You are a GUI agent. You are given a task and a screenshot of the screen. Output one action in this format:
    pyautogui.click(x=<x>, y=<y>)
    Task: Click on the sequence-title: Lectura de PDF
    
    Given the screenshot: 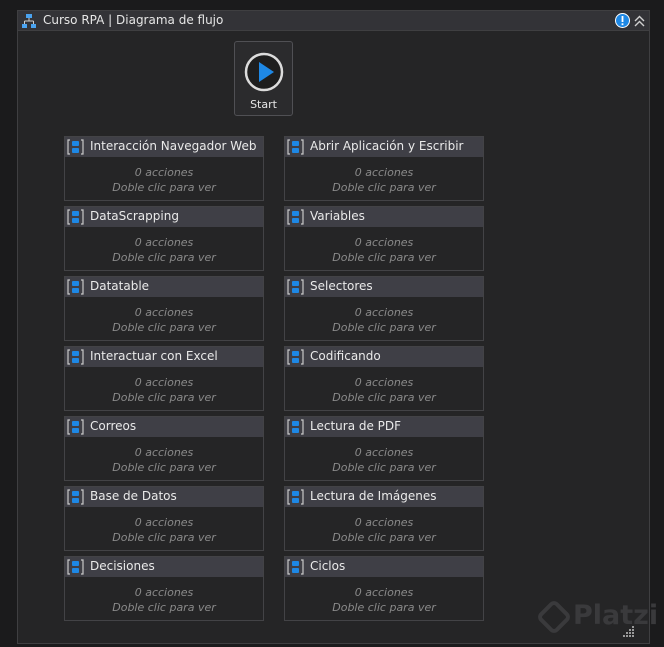 What is the action you would take?
    pyautogui.click(x=356, y=426)
    